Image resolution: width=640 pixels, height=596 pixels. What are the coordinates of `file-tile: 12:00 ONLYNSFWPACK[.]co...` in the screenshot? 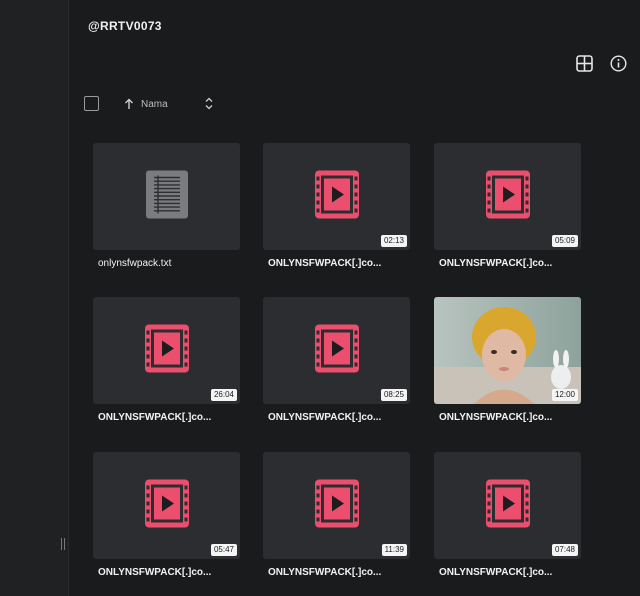 It's located at (507, 360).